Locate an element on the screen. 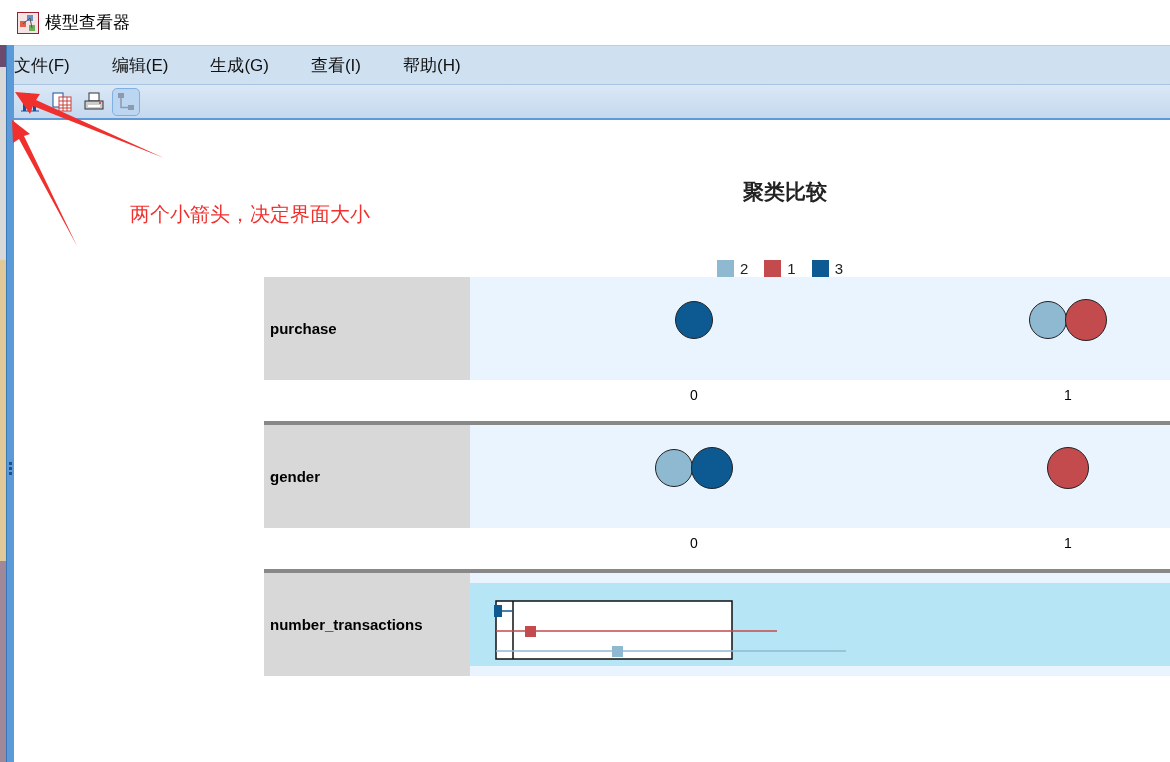 This screenshot has width=1170, height=762. legend-label: 1 is located at coordinates (791, 268).